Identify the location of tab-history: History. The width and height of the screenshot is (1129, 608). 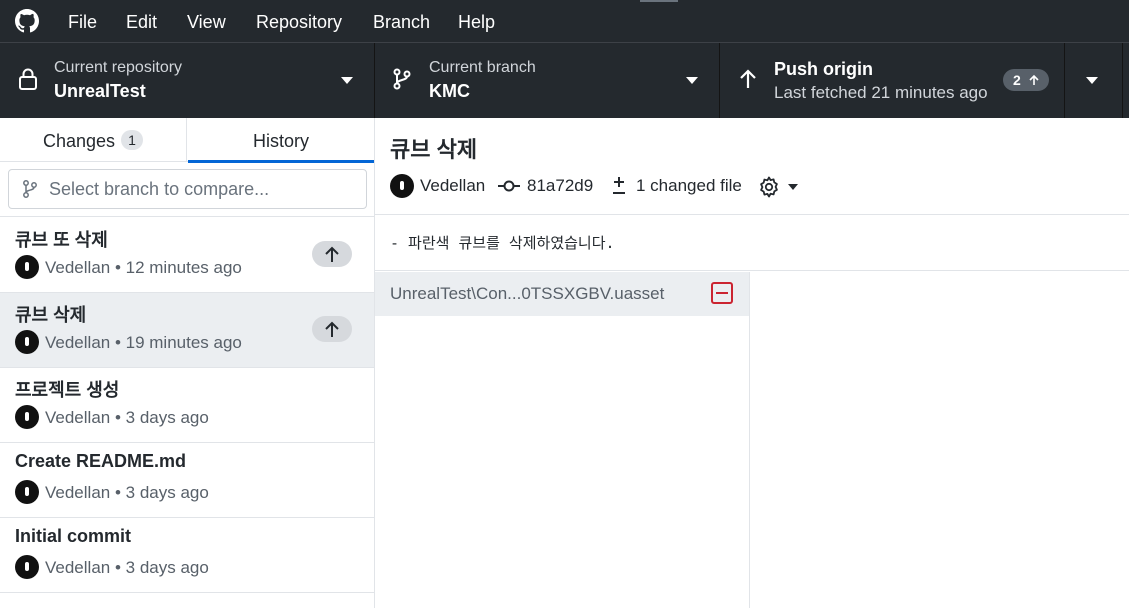
(281, 140).